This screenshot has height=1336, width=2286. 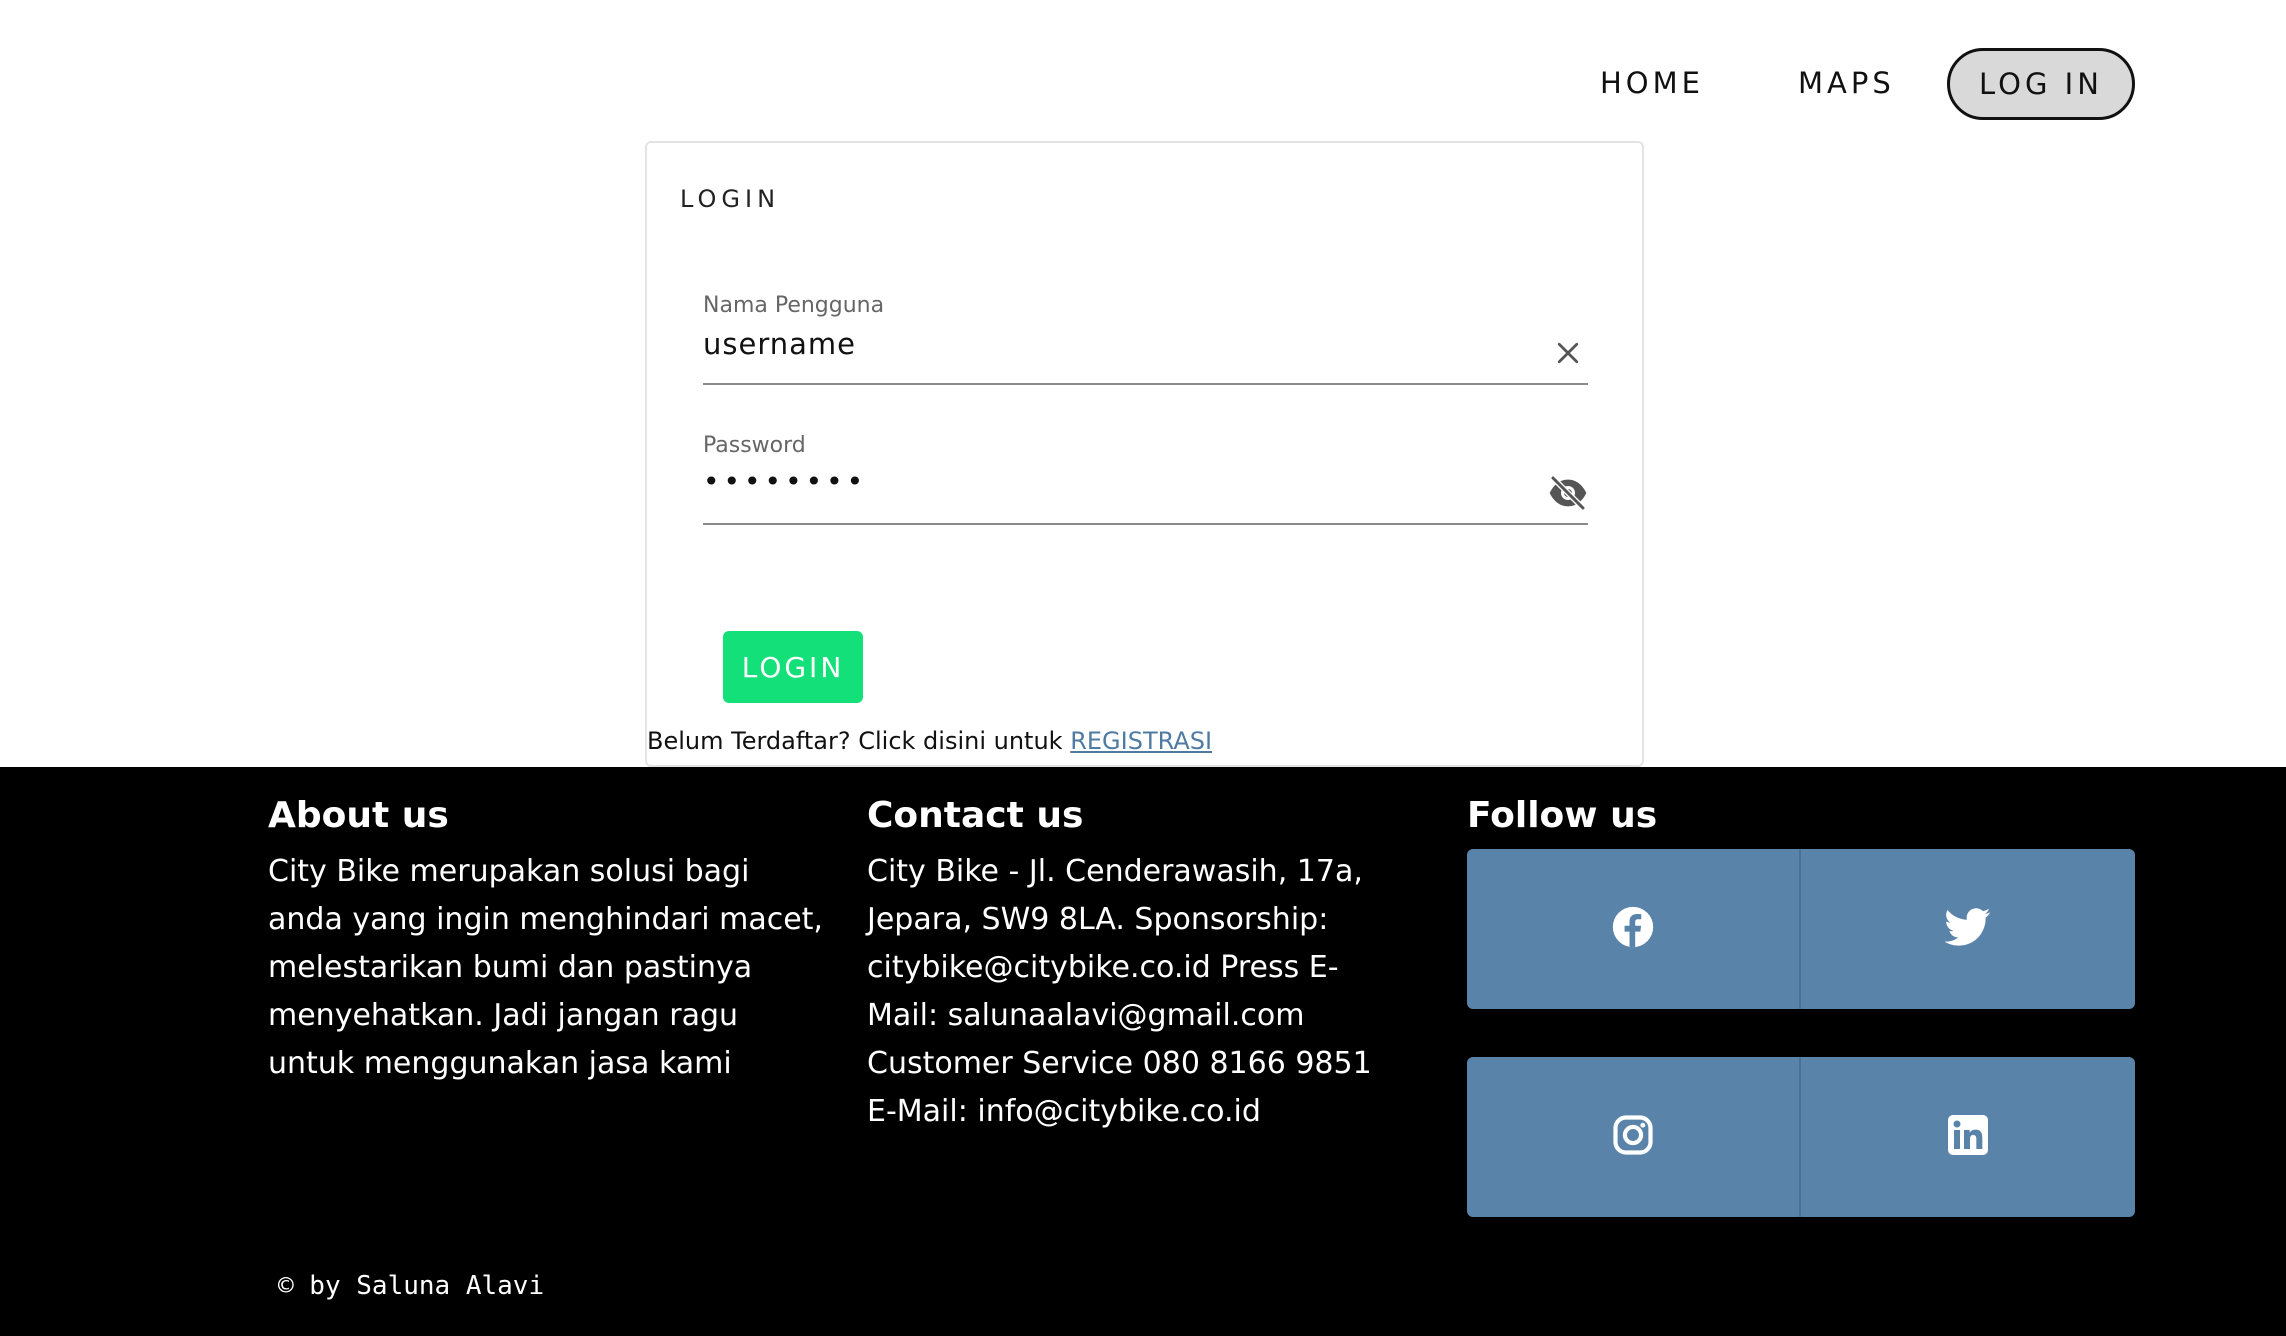 I want to click on instagram-icon, so click(x=1633, y=1137).